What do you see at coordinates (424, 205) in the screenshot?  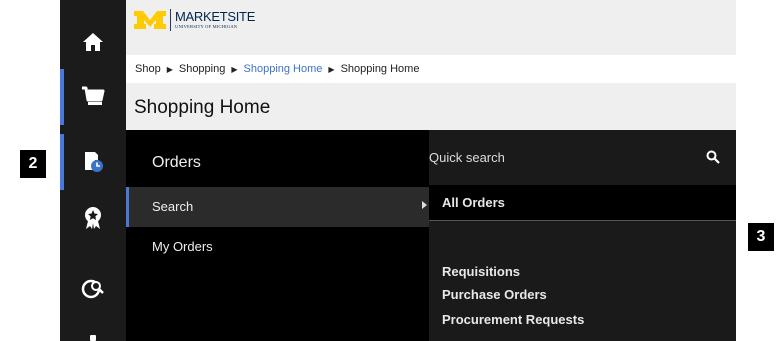 I see `chevron-right-icon` at bounding box center [424, 205].